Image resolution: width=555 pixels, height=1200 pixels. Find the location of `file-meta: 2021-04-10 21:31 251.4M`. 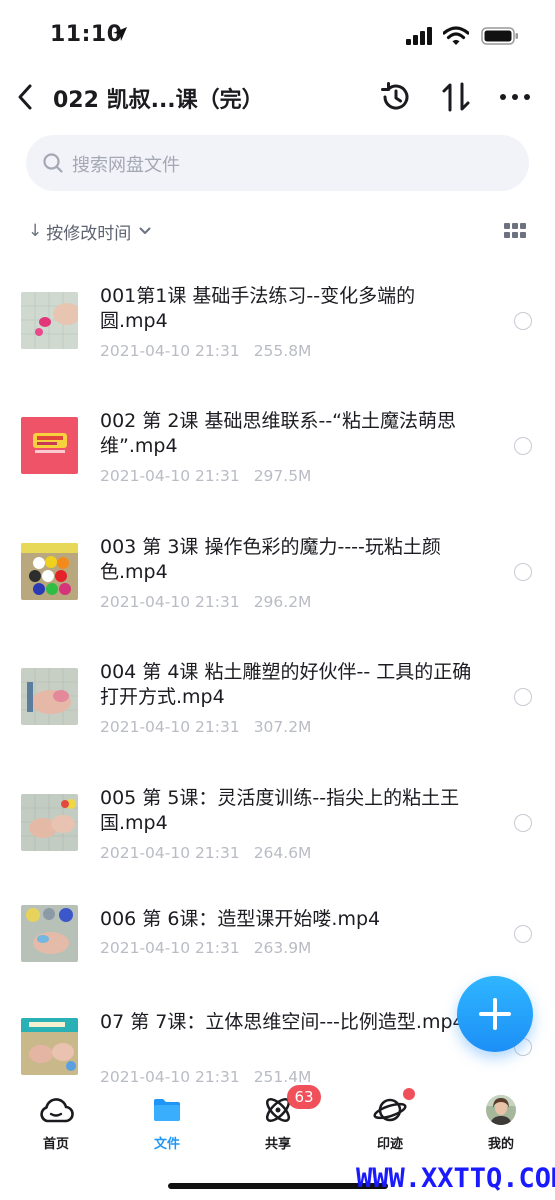

file-meta: 2021-04-10 21:31 251.4M is located at coordinates (205, 1077).